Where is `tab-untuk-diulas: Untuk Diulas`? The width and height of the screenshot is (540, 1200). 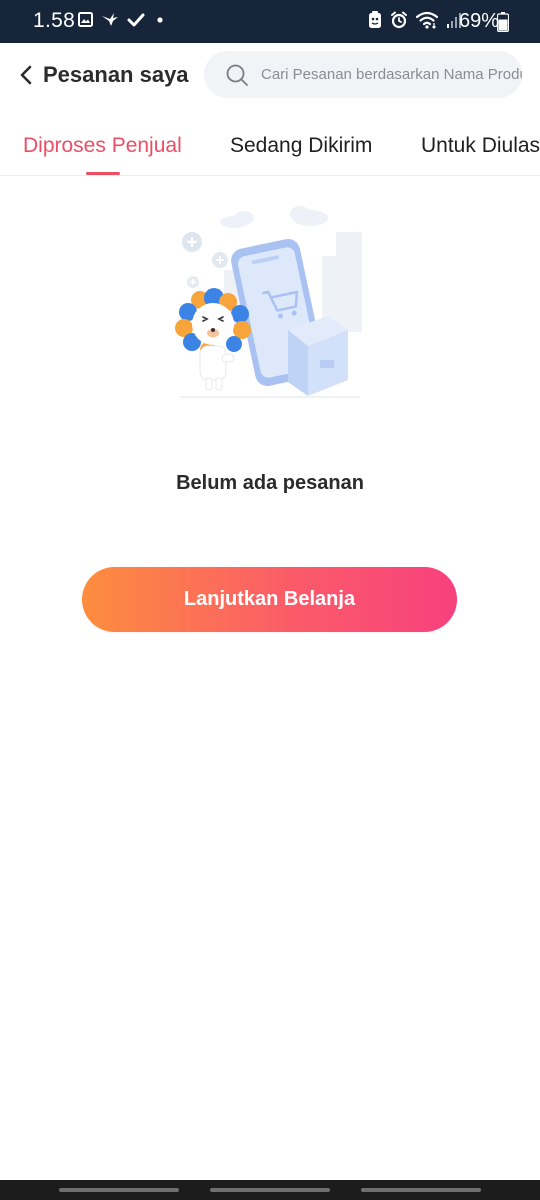
tab-untuk-diulas: Untuk Diulas is located at coordinates (480, 146).